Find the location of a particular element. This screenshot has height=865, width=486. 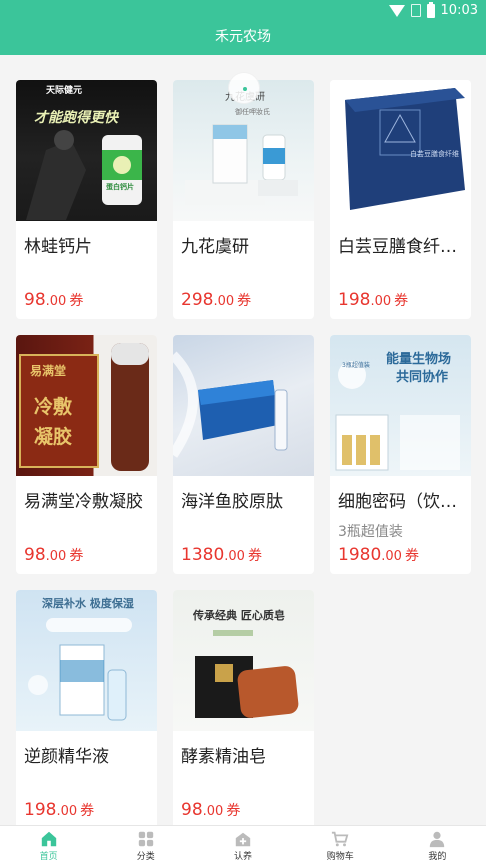

product-card: 易满堂 冷敷 凝胶 易满堂冷敷凝胶 98.00 券 is located at coordinates (86, 454).